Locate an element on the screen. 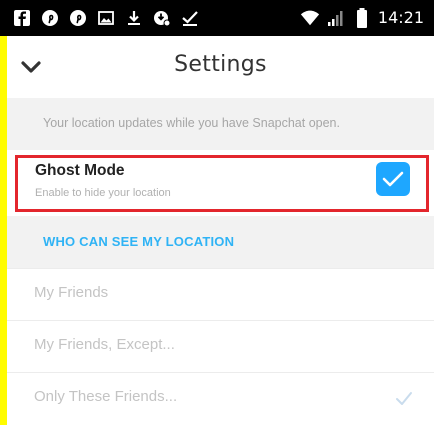 This screenshot has width=434, height=425. image-icon is located at coordinates (106, 18).